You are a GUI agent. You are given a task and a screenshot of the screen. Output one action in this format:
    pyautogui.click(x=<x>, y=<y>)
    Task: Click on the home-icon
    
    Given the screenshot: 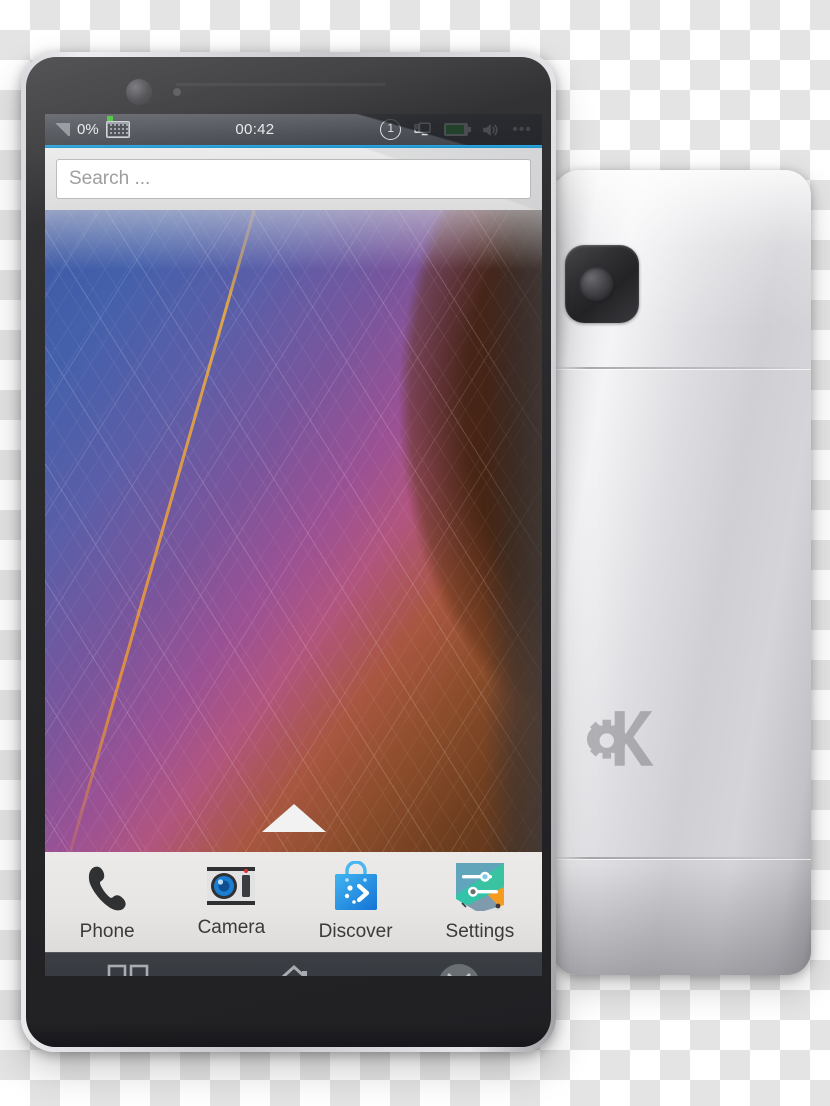 What is the action you would take?
    pyautogui.click(x=293, y=970)
    